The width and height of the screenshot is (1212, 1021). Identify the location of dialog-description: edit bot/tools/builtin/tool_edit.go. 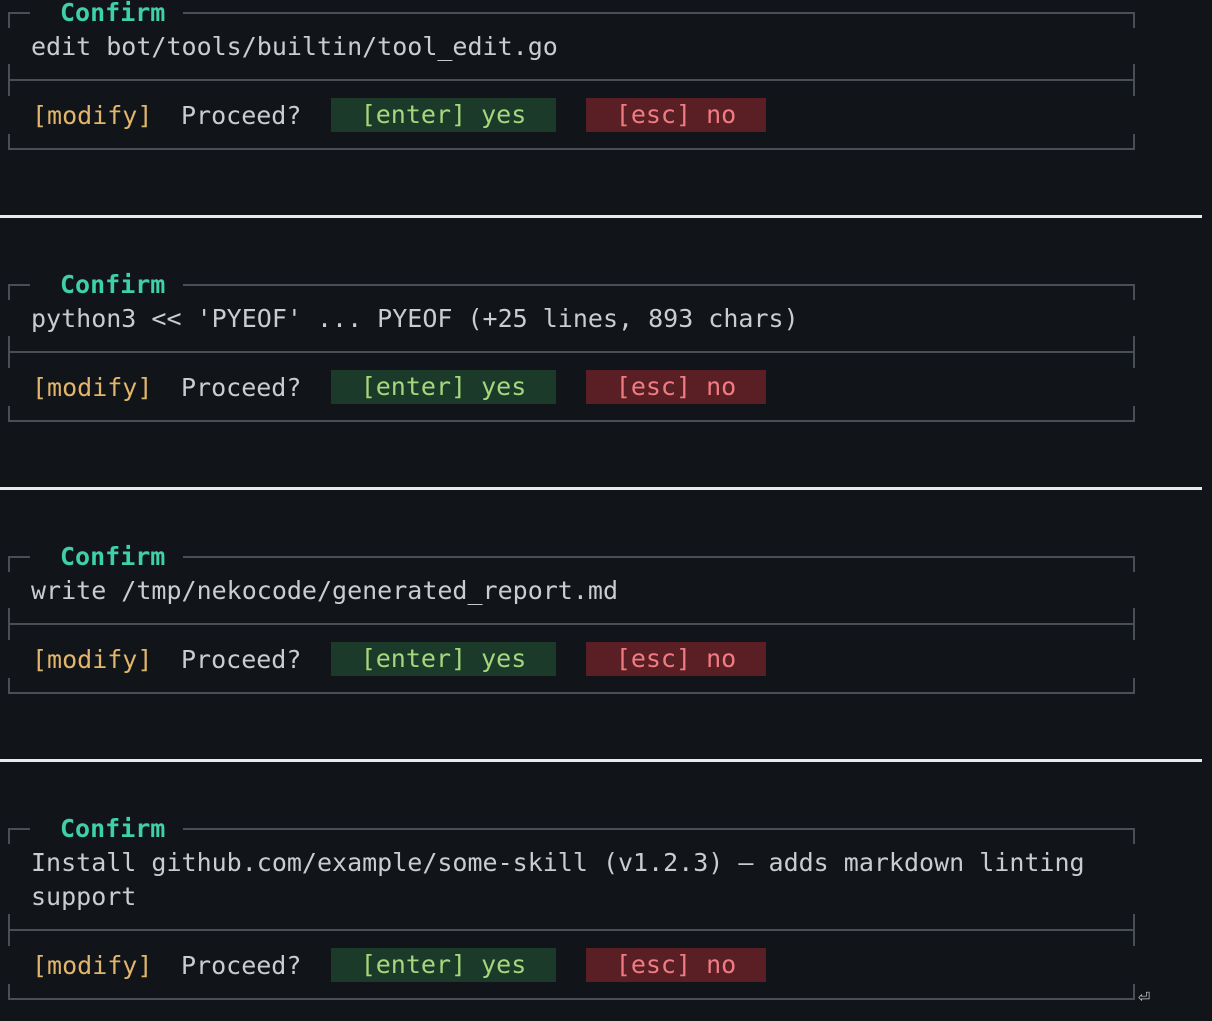
(294, 46).